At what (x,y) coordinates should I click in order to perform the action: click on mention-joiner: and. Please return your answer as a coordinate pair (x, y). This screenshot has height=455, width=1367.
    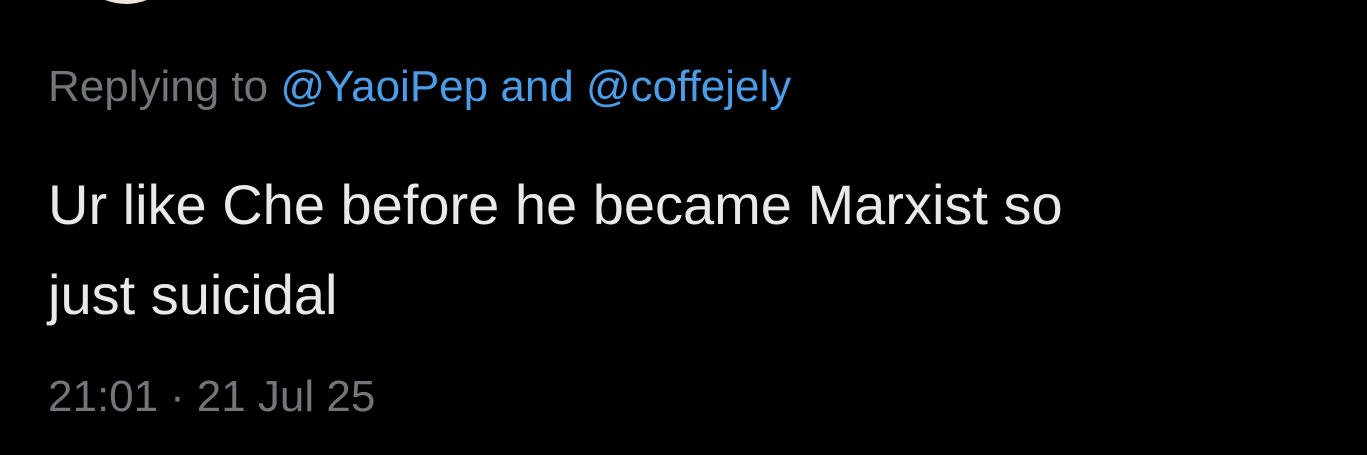
    Looking at the image, I should click on (537, 86).